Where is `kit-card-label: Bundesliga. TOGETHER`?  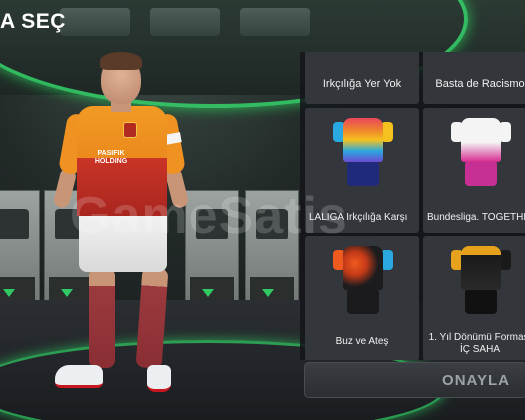
kit-card-label: Bundesliga. TOGETHER is located at coordinates (476, 217).